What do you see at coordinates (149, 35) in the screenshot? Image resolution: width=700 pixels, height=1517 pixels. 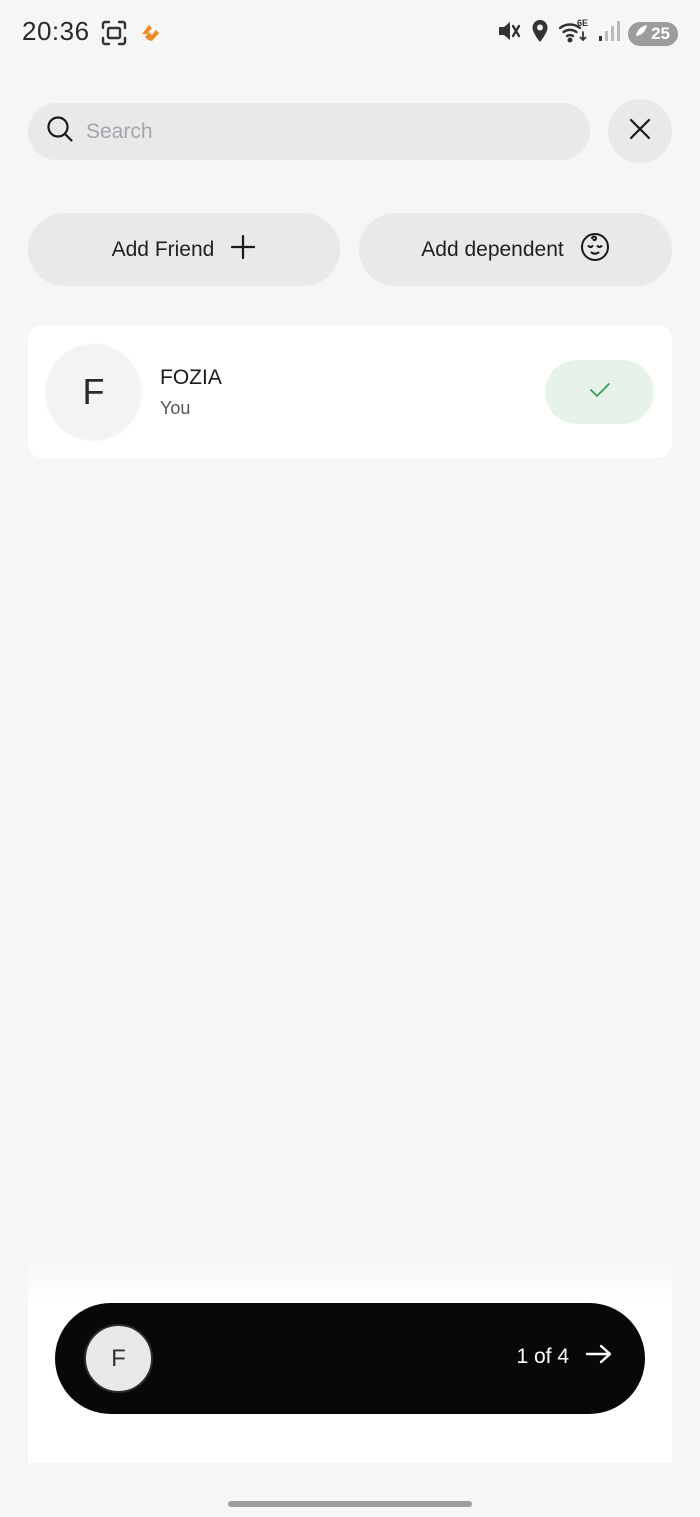 I see `app-notification-icon` at bounding box center [149, 35].